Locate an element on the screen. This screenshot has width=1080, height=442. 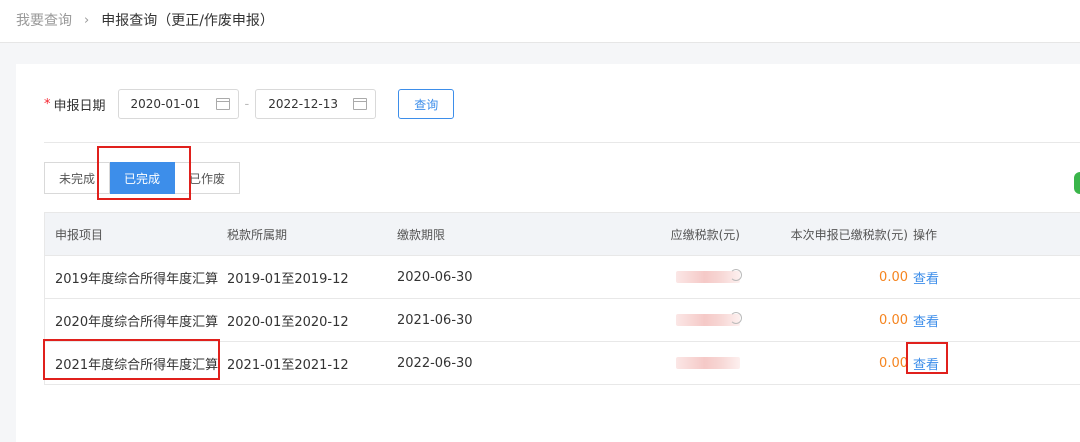
breadcrumb-parent: 我要查询 is located at coordinates (44, 20).